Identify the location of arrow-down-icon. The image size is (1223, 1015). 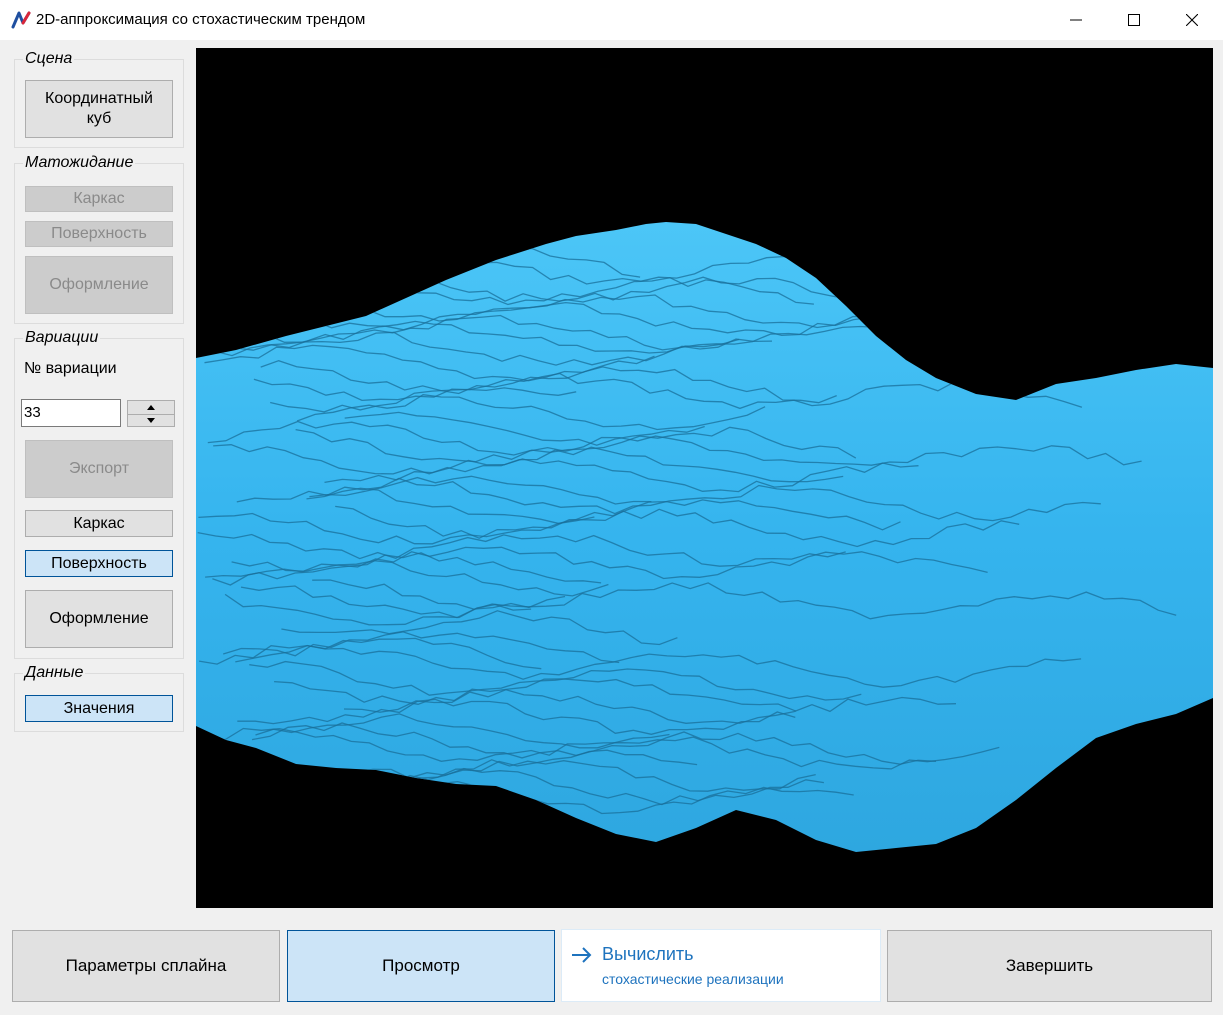
(151, 420).